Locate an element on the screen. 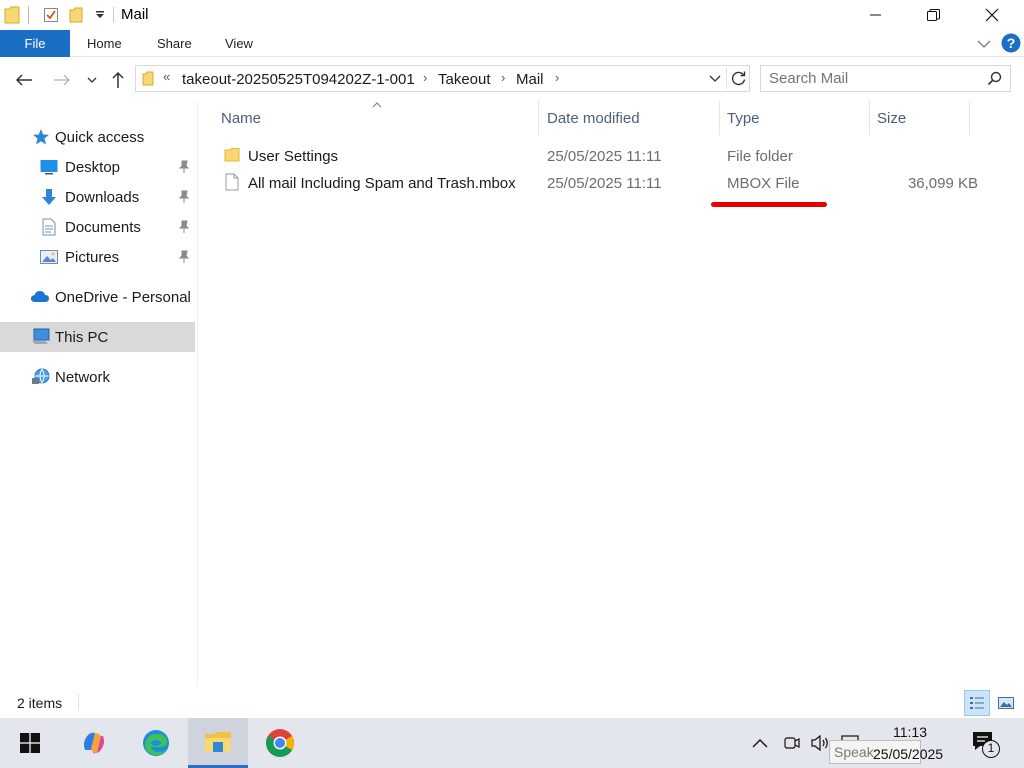 The width and height of the screenshot is (1024, 768). chevron-up-icon is located at coordinates (760, 743).